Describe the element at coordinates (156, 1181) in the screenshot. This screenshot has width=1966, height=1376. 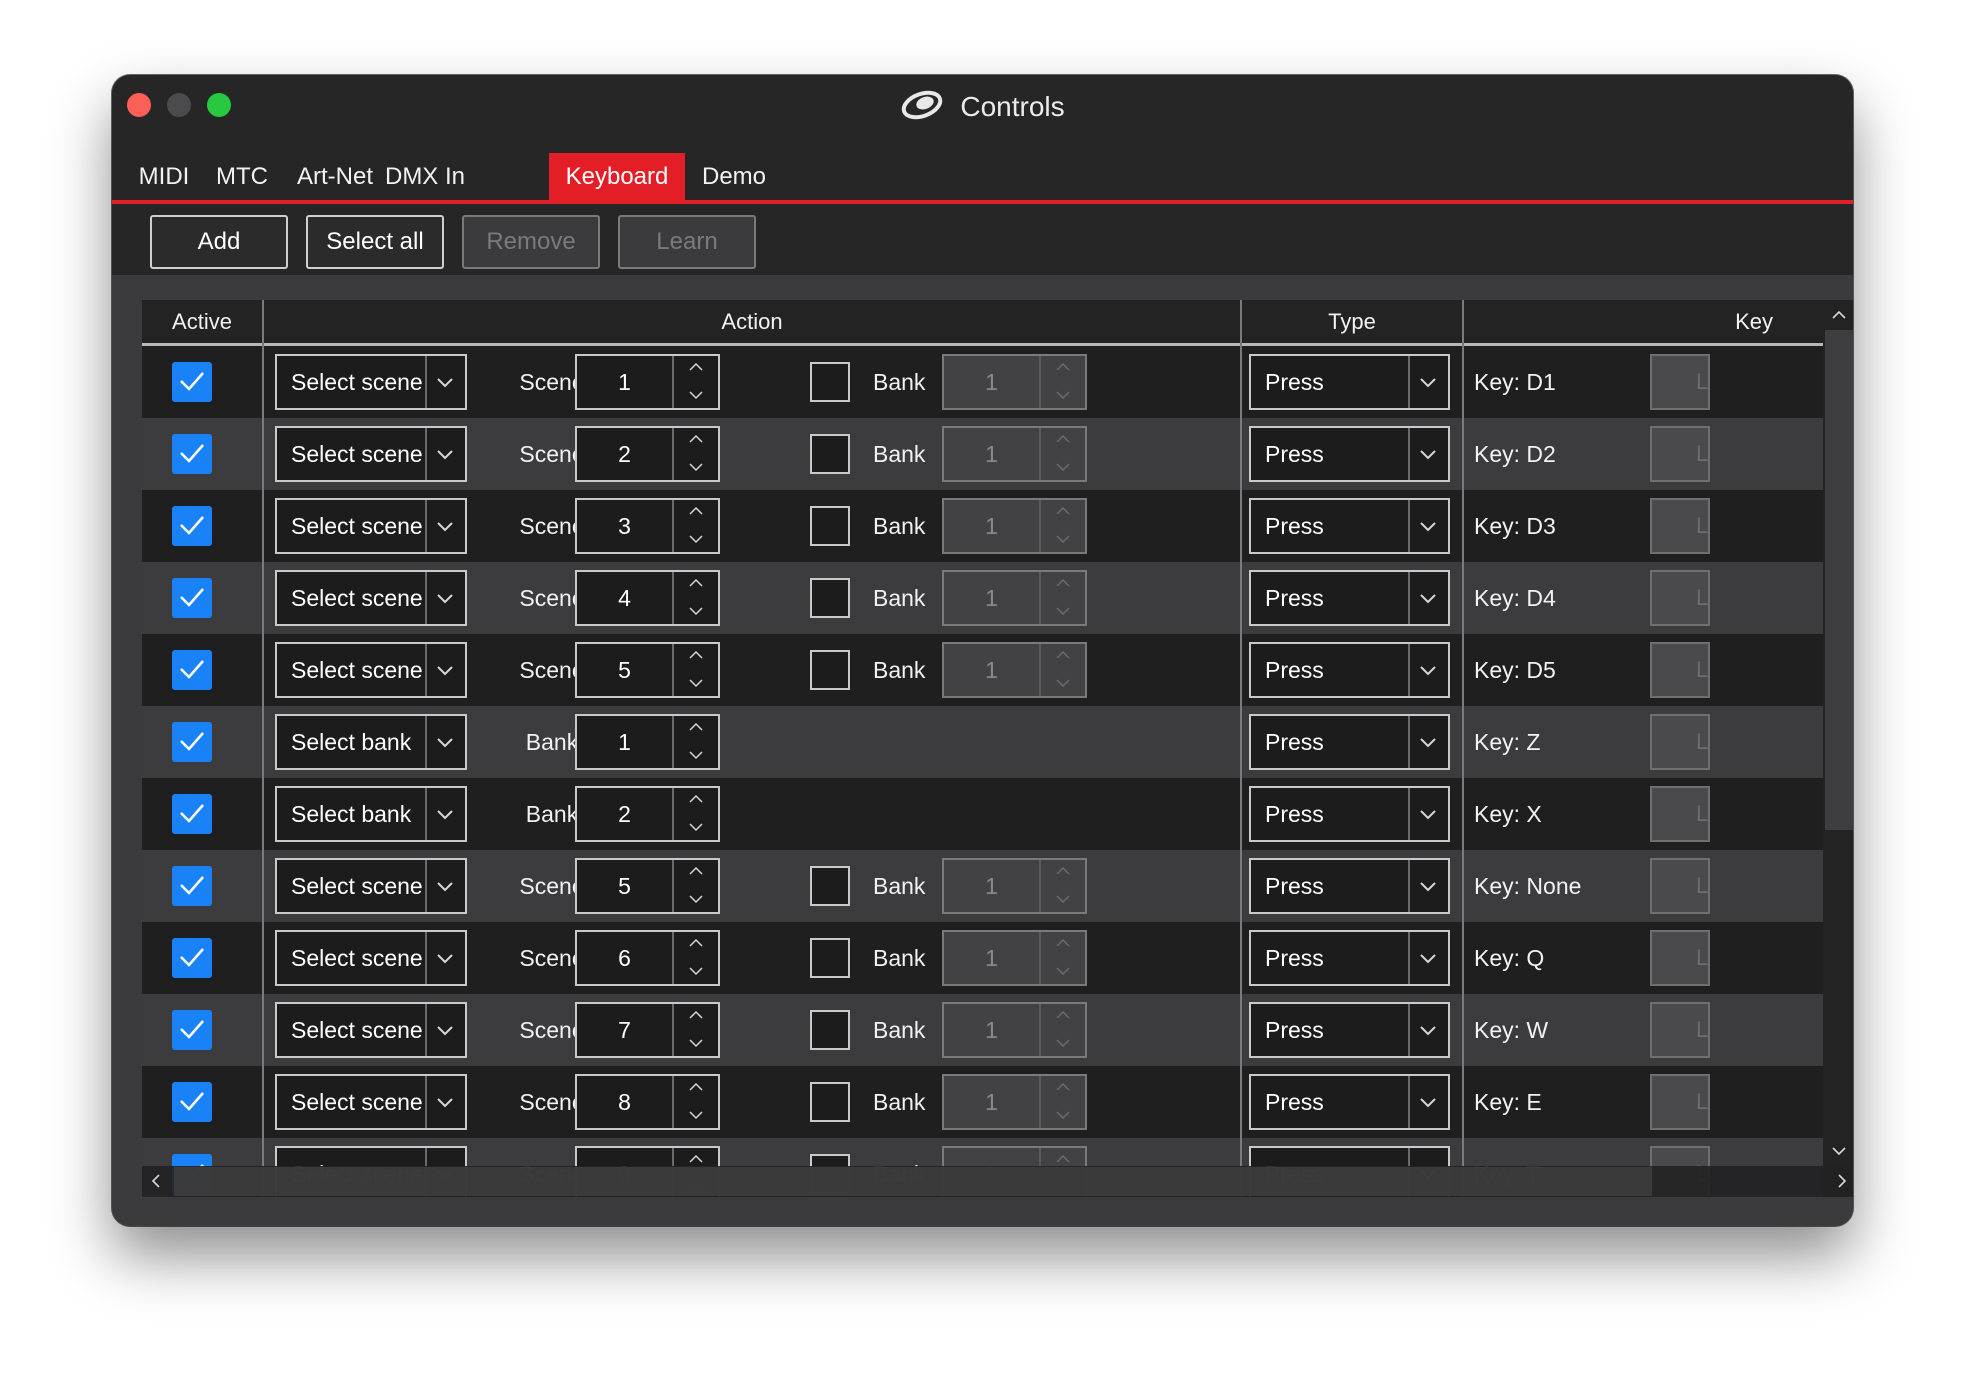
I see `scroll-left-icon` at that location.